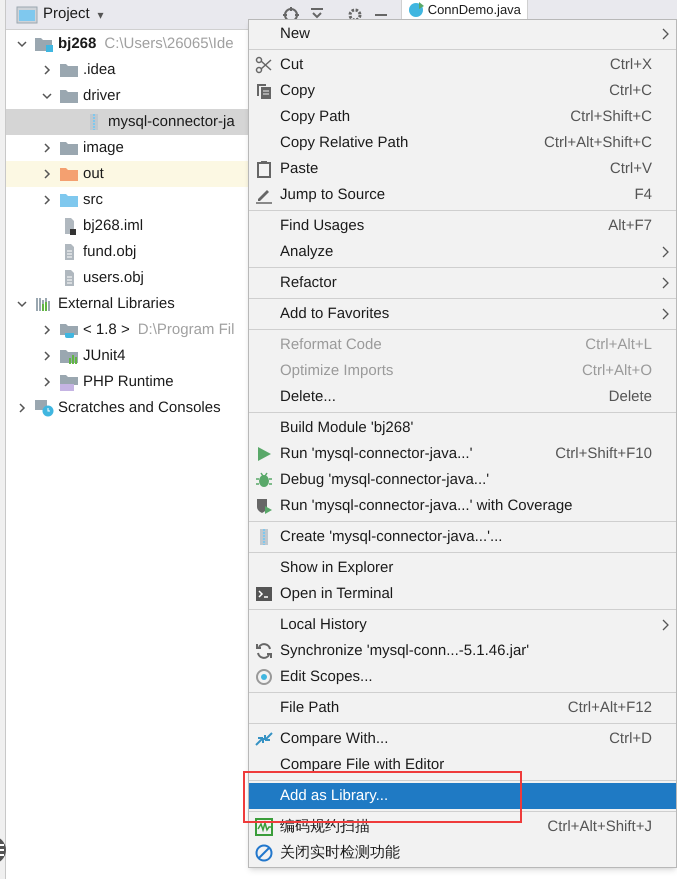 Image resolution: width=677 pixels, height=879 pixels. What do you see at coordinates (128, 382) in the screenshot?
I see `tree-label: PHP Runtime` at bounding box center [128, 382].